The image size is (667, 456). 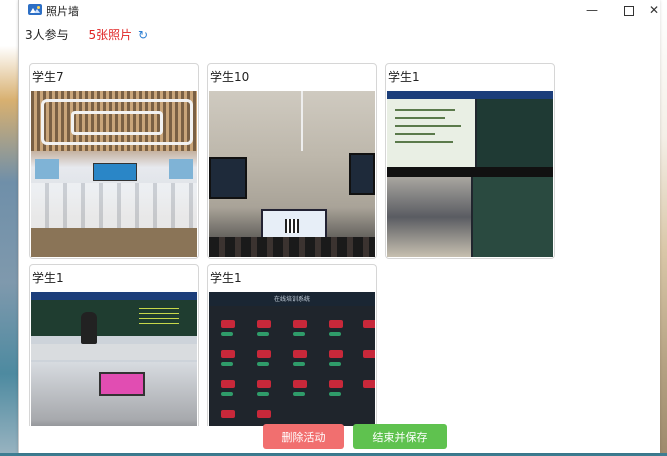 I want to click on maximize-icon, so click(x=629, y=10).